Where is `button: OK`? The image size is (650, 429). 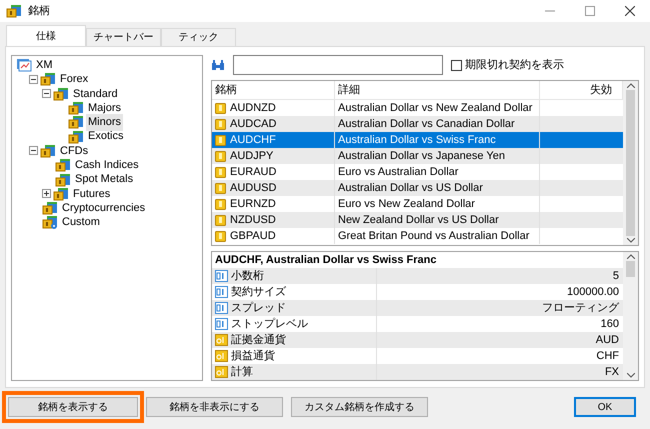 button: OK is located at coordinates (605, 407).